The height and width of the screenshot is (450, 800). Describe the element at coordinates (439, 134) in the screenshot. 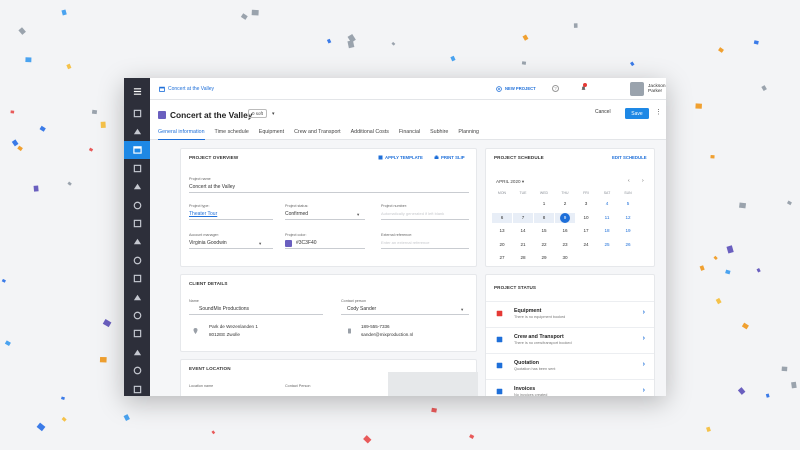

I see `tab-subhire: Subhire` at that location.